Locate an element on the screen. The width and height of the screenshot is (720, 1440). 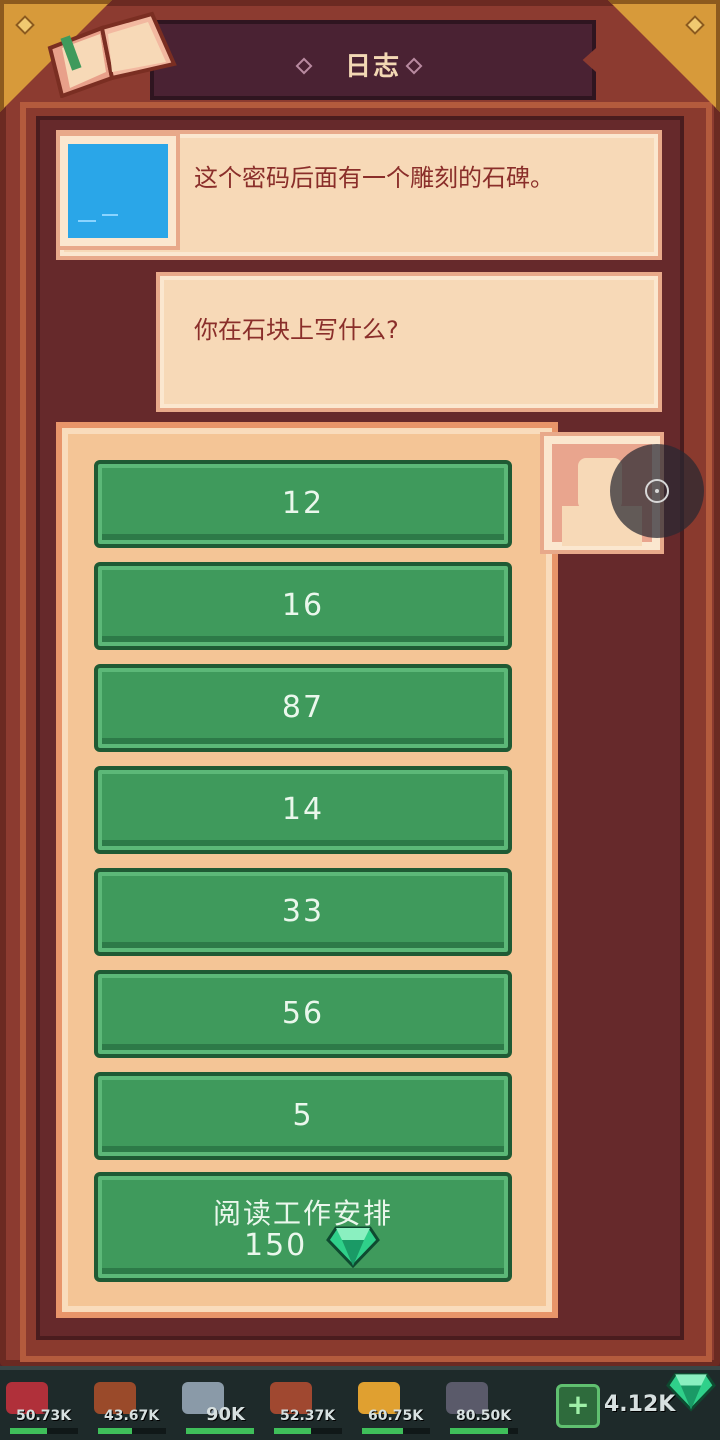
resource-value: 90K is located at coordinates (225, 1414).